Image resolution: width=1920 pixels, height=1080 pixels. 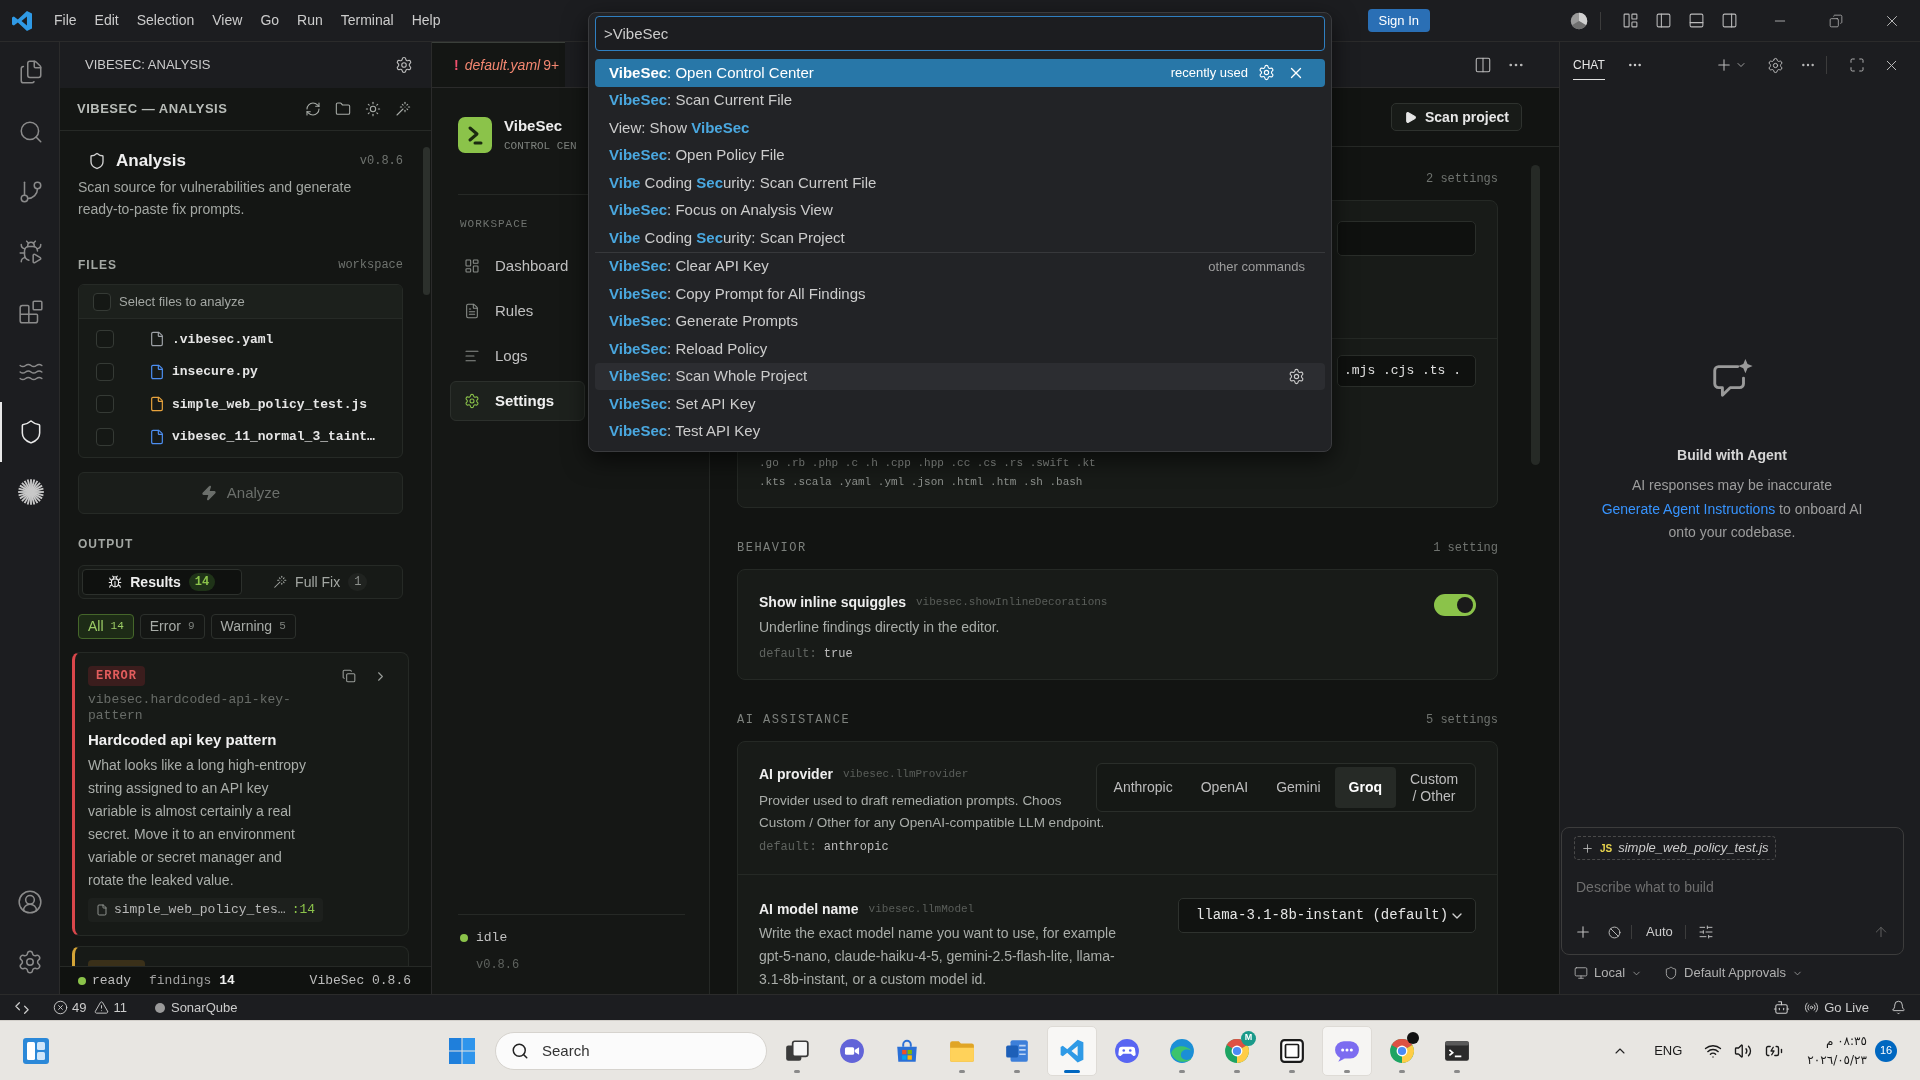 I want to click on starburst-icon, so click(x=30, y=492).